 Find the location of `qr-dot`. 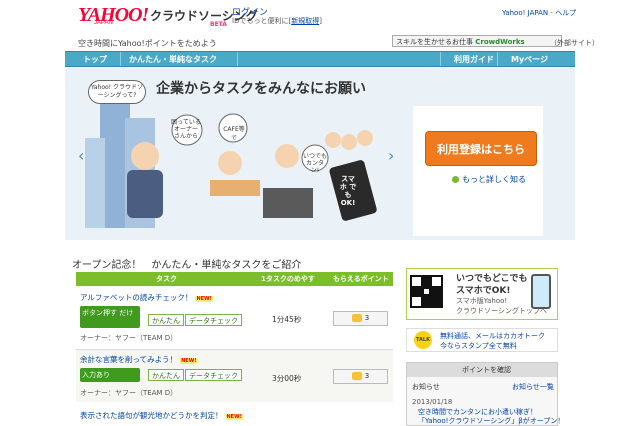

qr-dot is located at coordinates (426, 291).